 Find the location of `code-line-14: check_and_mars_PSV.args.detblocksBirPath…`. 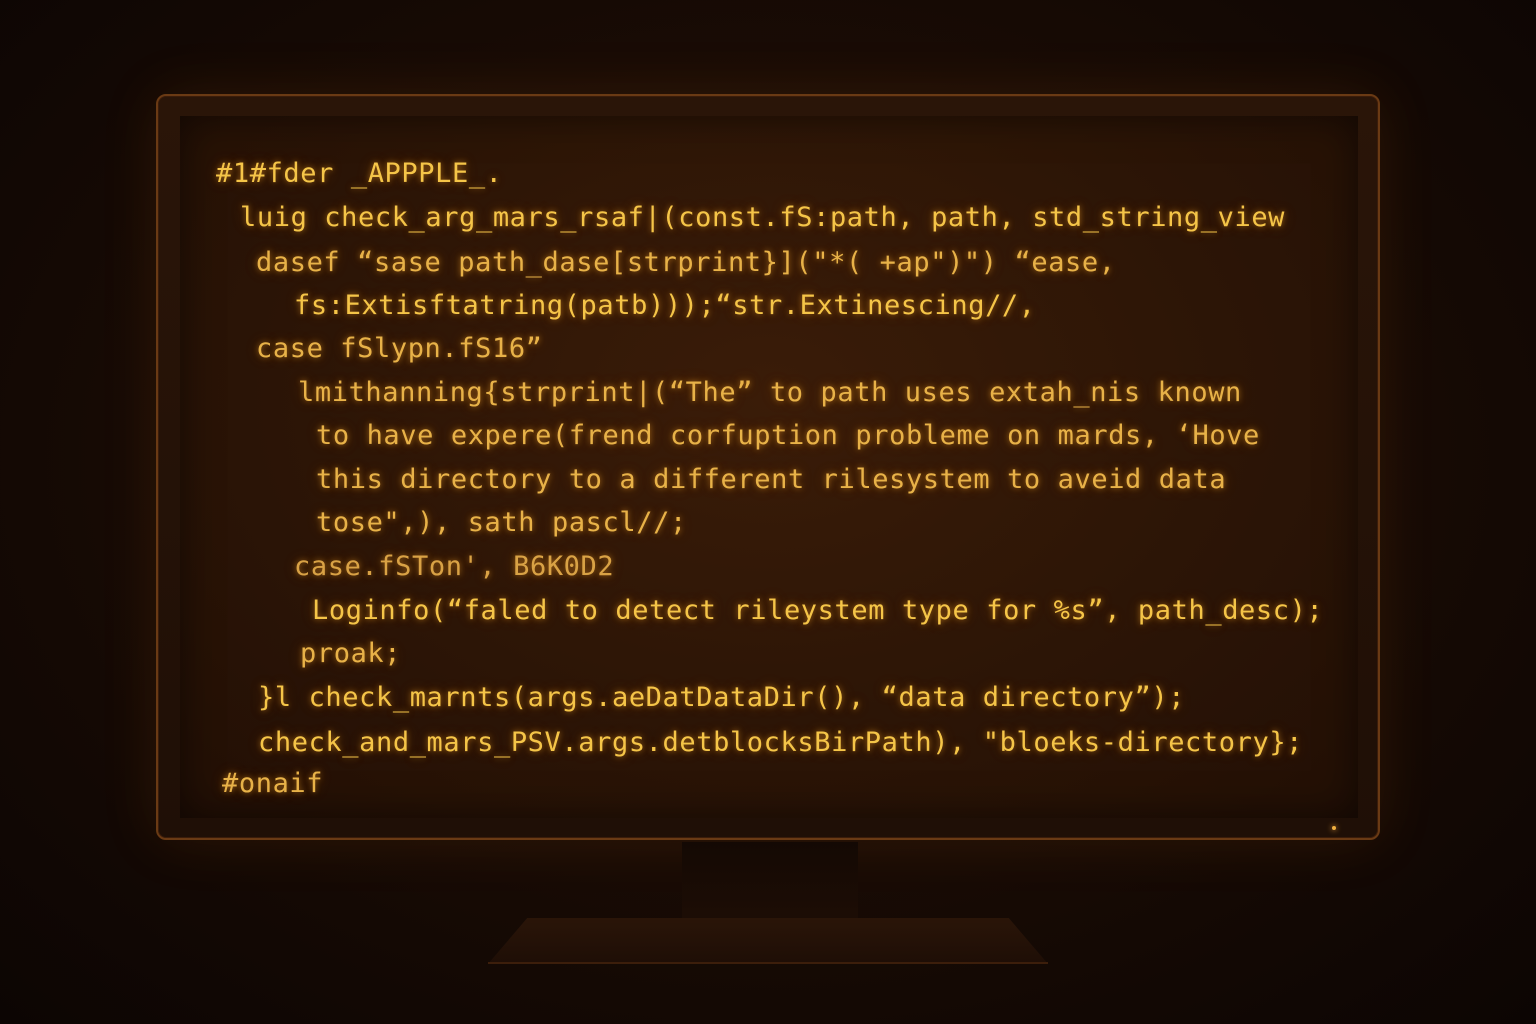

code-line-14: check_and_mars_PSV.args.detblocksBirPath… is located at coordinates (781, 742).